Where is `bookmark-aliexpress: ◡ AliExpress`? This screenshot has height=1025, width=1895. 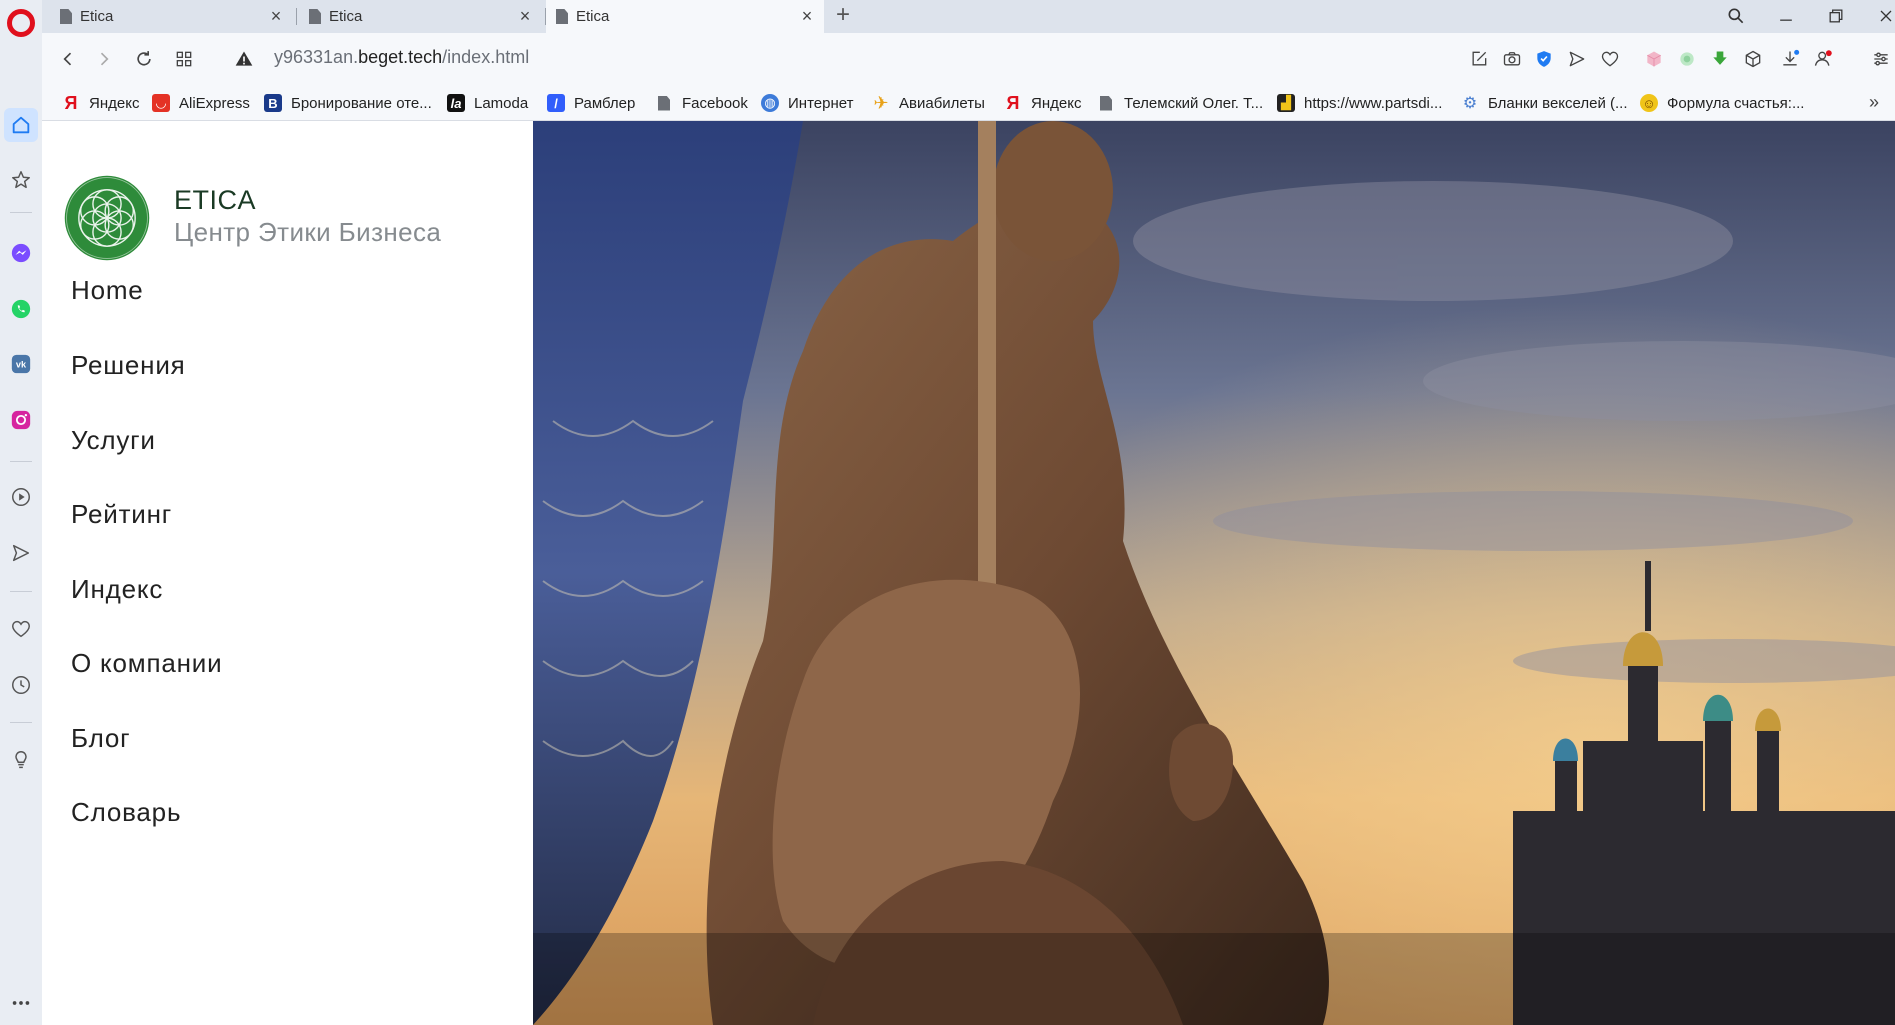 bookmark-aliexpress: ◡ AliExpress is located at coordinates (201, 103).